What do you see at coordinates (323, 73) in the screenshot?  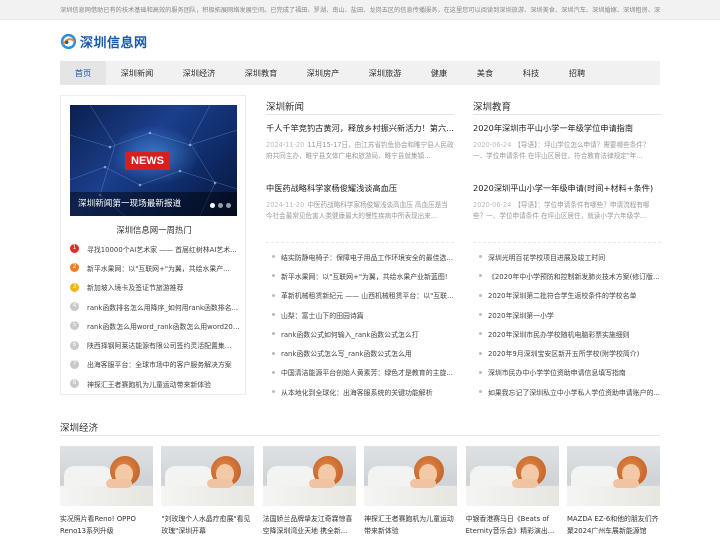 I see `nav-item-4: 深圳房产` at bounding box center [323, 73].